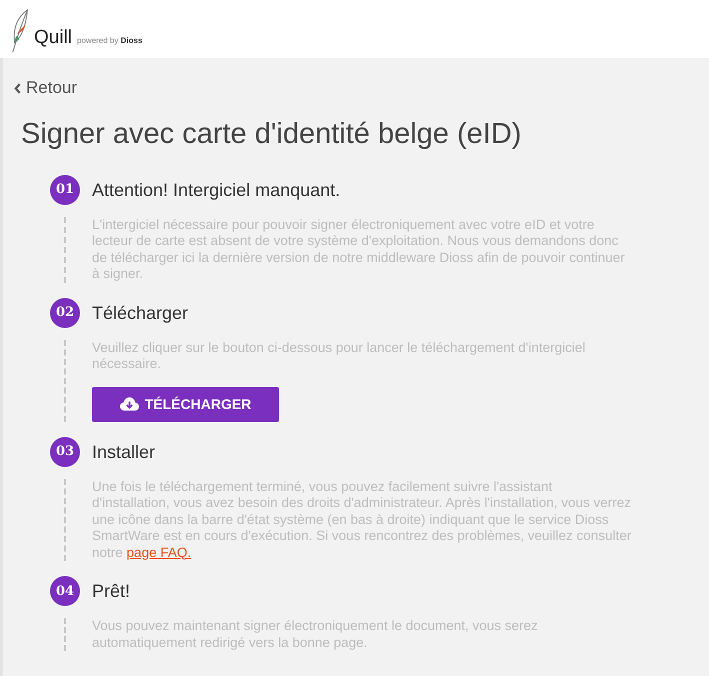 The height and width of the screenshot is (676, 709). I want to click on back-link: Retour, so click(46, 88).